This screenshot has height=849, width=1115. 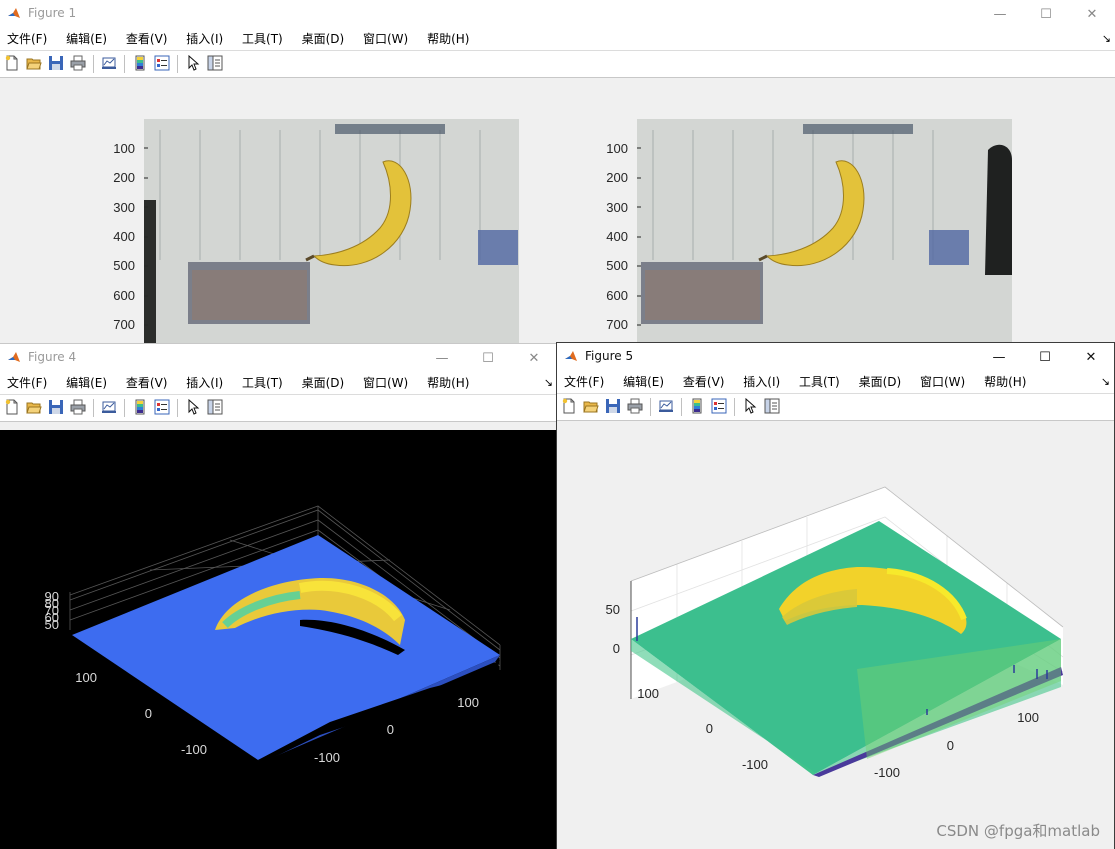 What do you see at coordinates (808, 226) in the screenshot?
I see `image-axes-right` at bounding box center [808, 226].